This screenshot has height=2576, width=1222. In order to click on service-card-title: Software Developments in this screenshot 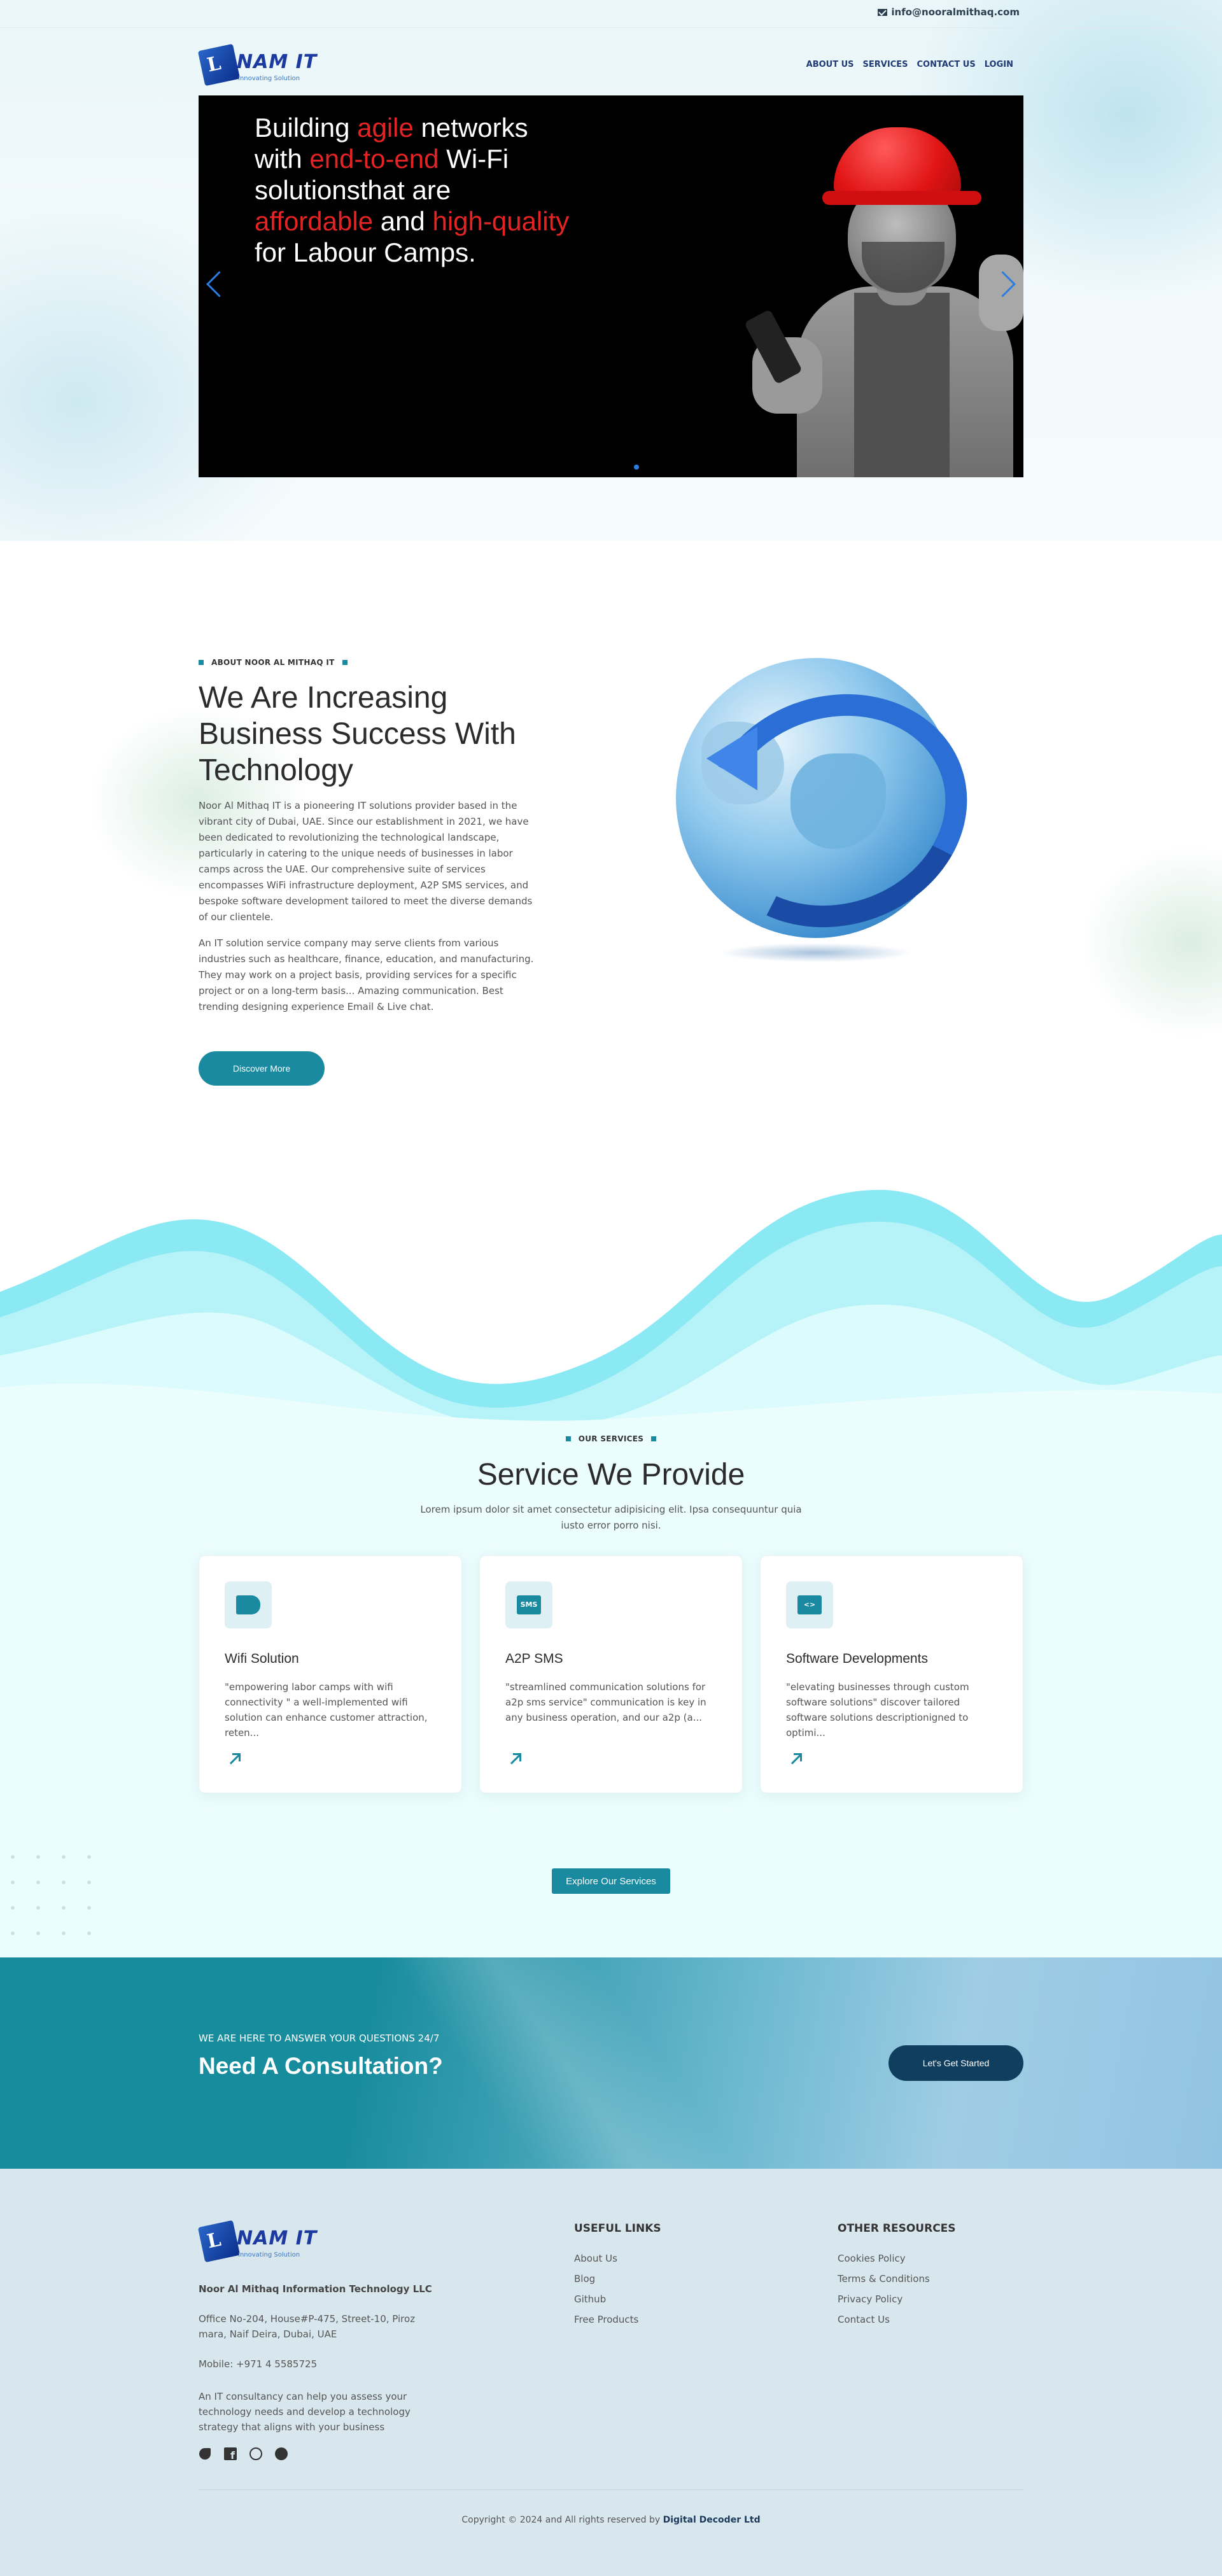, I will do `click(857, 1658)`.